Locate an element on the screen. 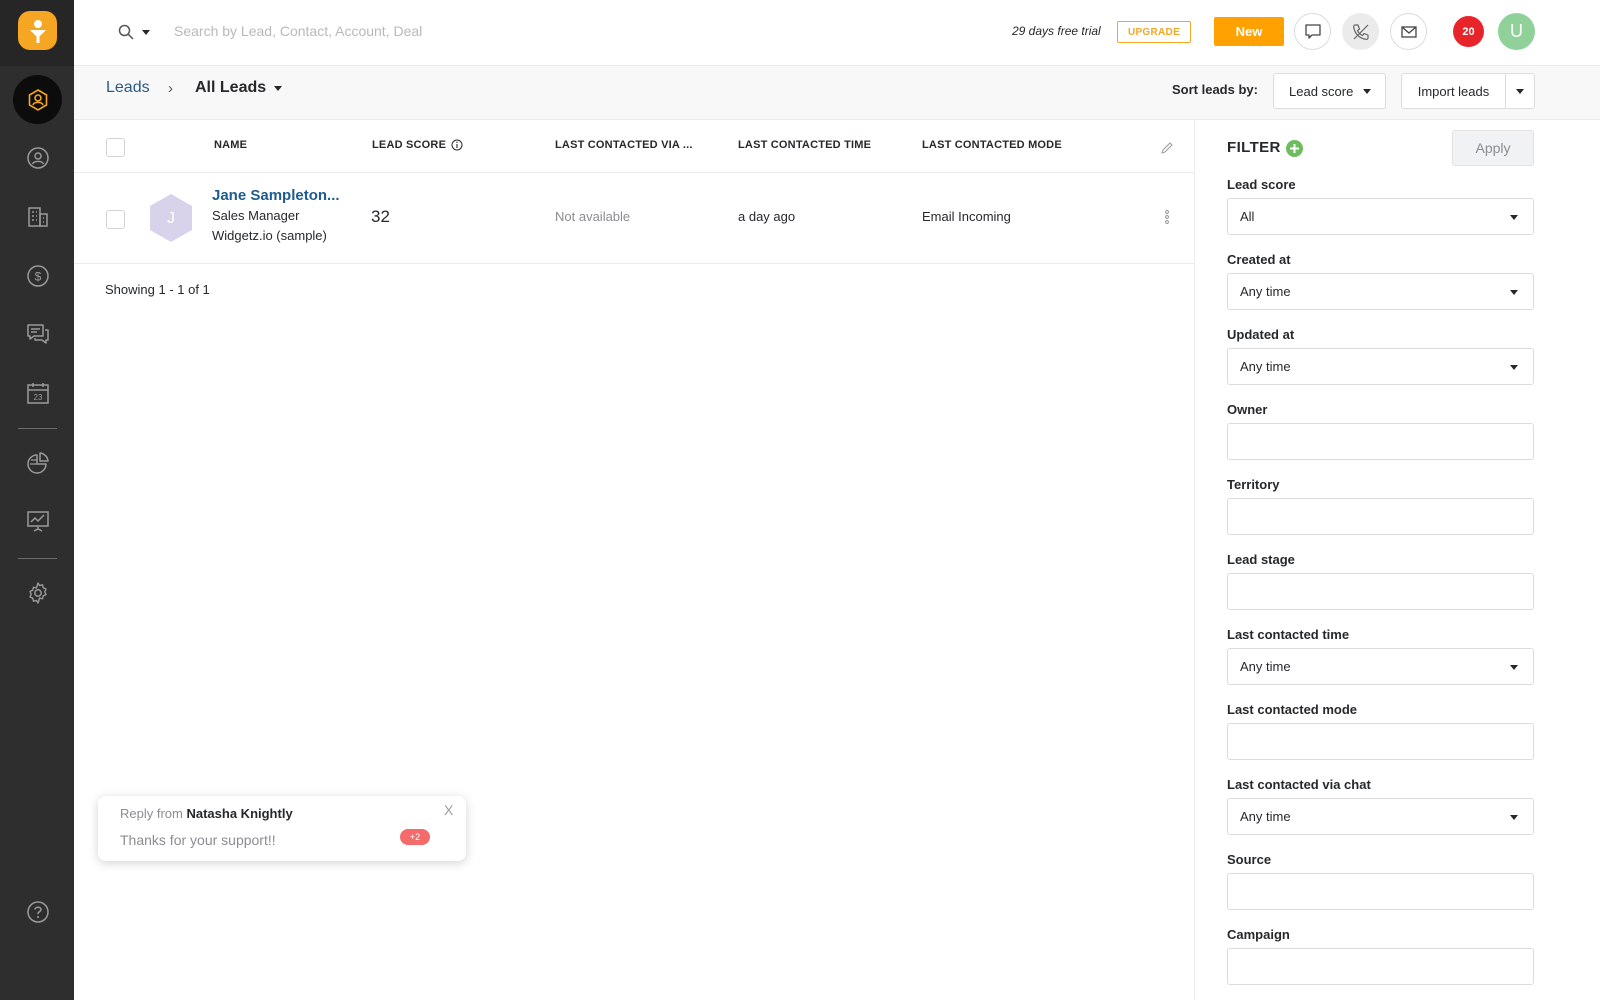  column-header-name: NAME is located at coordinates (230, 145).